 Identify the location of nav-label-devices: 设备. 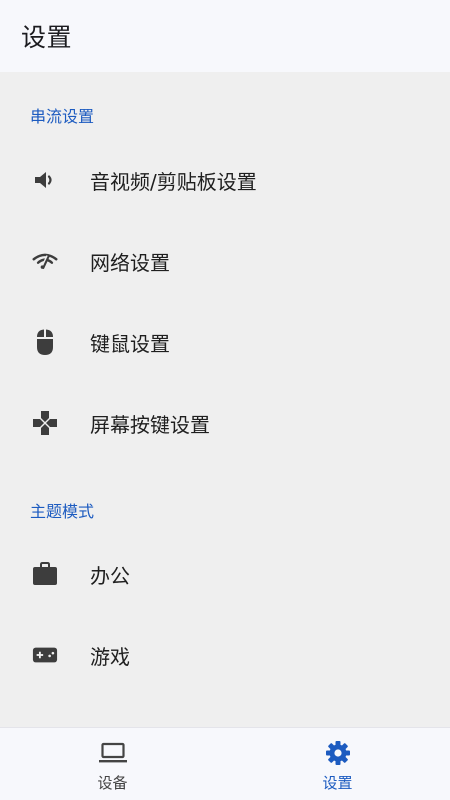
(112, 783).